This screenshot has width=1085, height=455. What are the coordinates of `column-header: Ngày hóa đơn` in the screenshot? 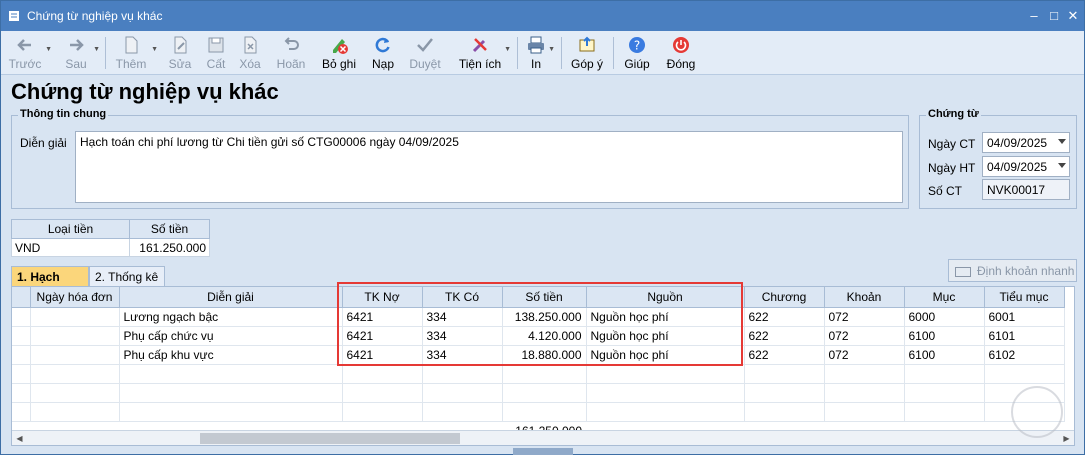 It's located at (75, 297).